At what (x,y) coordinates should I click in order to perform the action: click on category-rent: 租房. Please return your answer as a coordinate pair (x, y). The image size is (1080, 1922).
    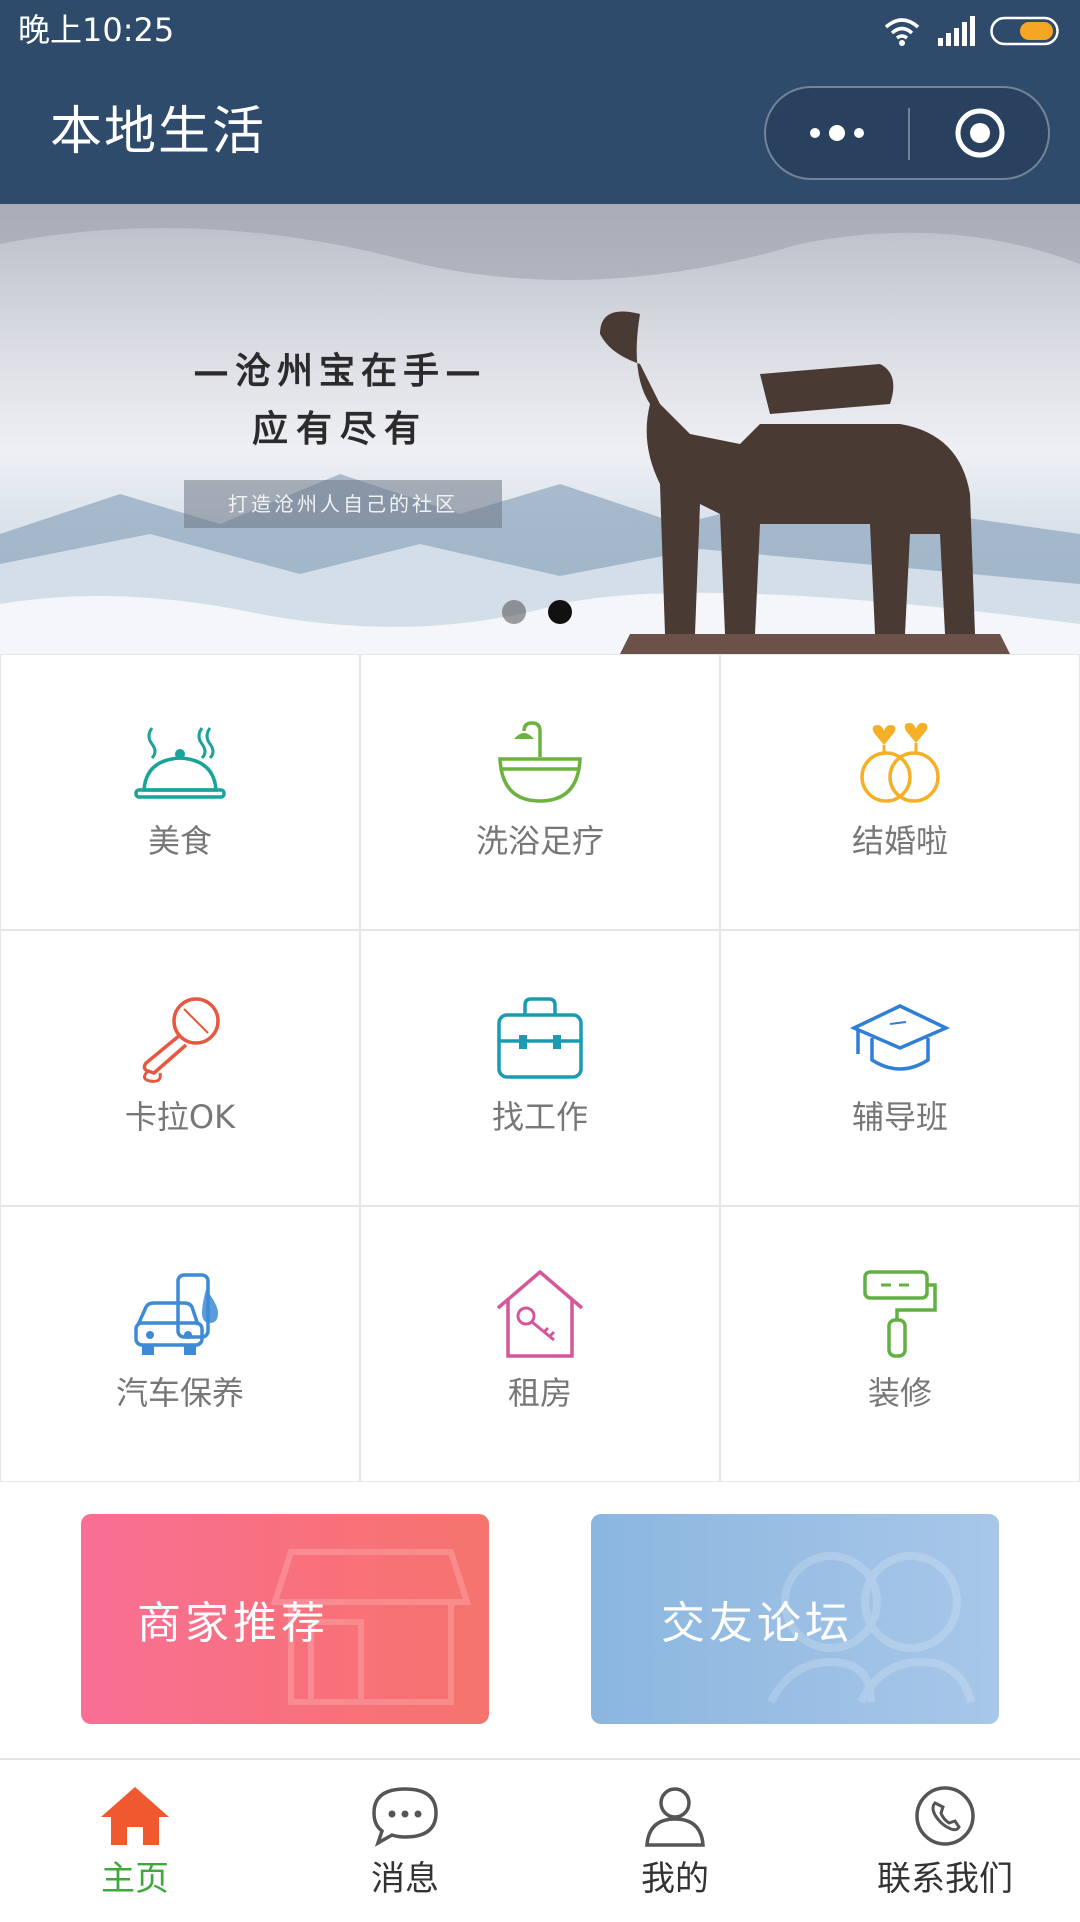
    Looking at the image, I should click on (540, 1344).